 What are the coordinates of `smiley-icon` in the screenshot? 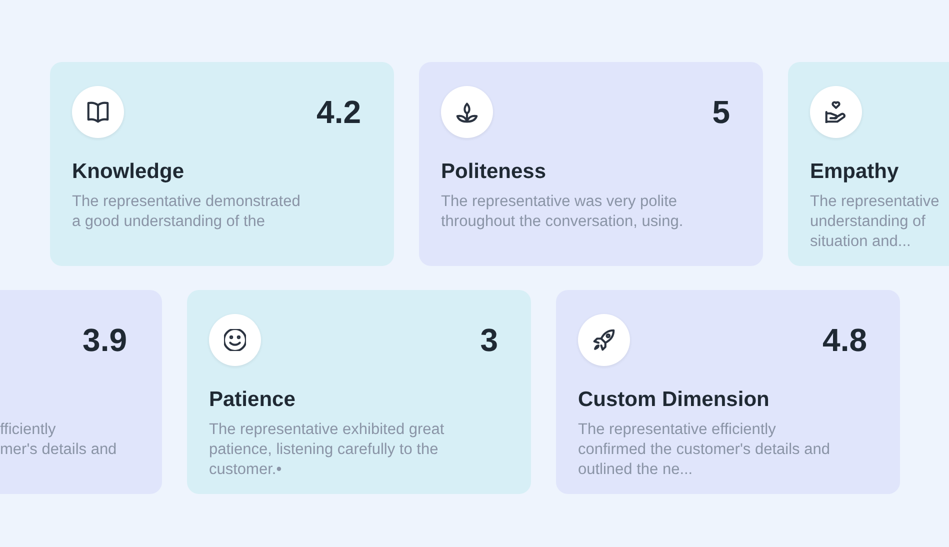 It's located at (235, 340).